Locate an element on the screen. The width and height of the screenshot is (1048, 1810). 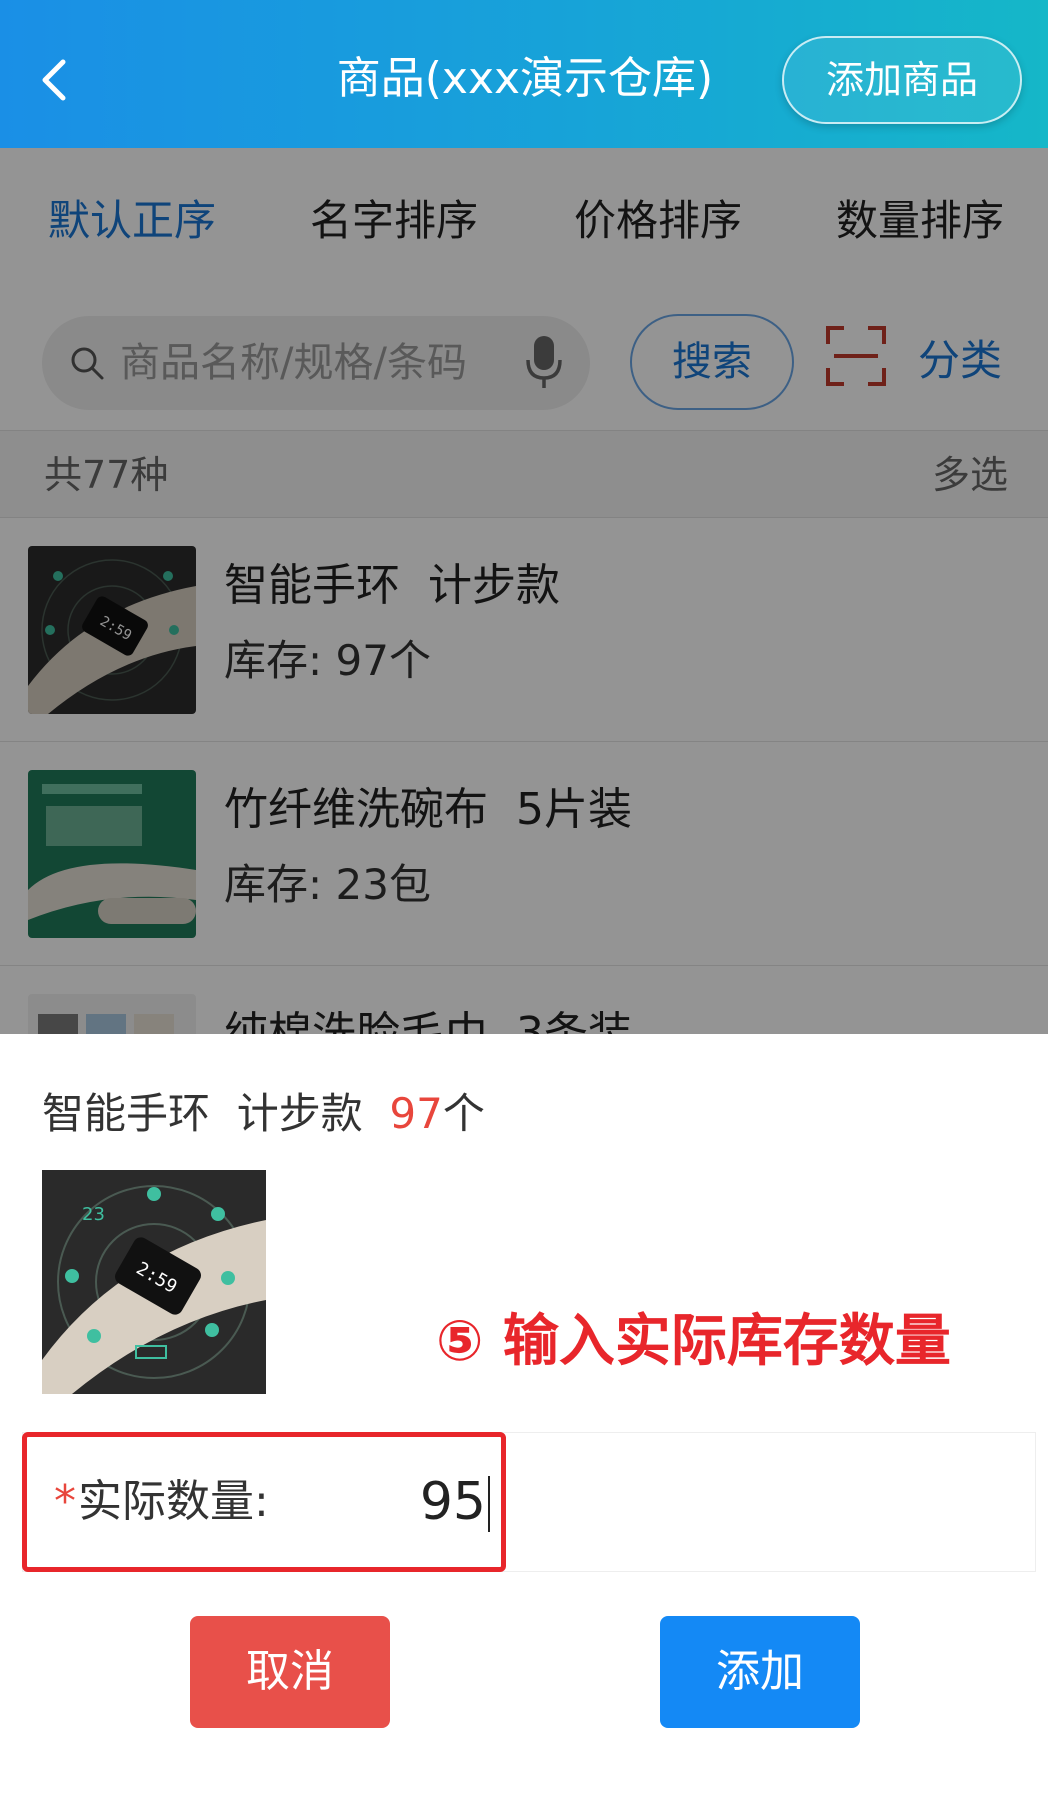
add-goods-button: 添加商品 is located at coordinates (902, 80).